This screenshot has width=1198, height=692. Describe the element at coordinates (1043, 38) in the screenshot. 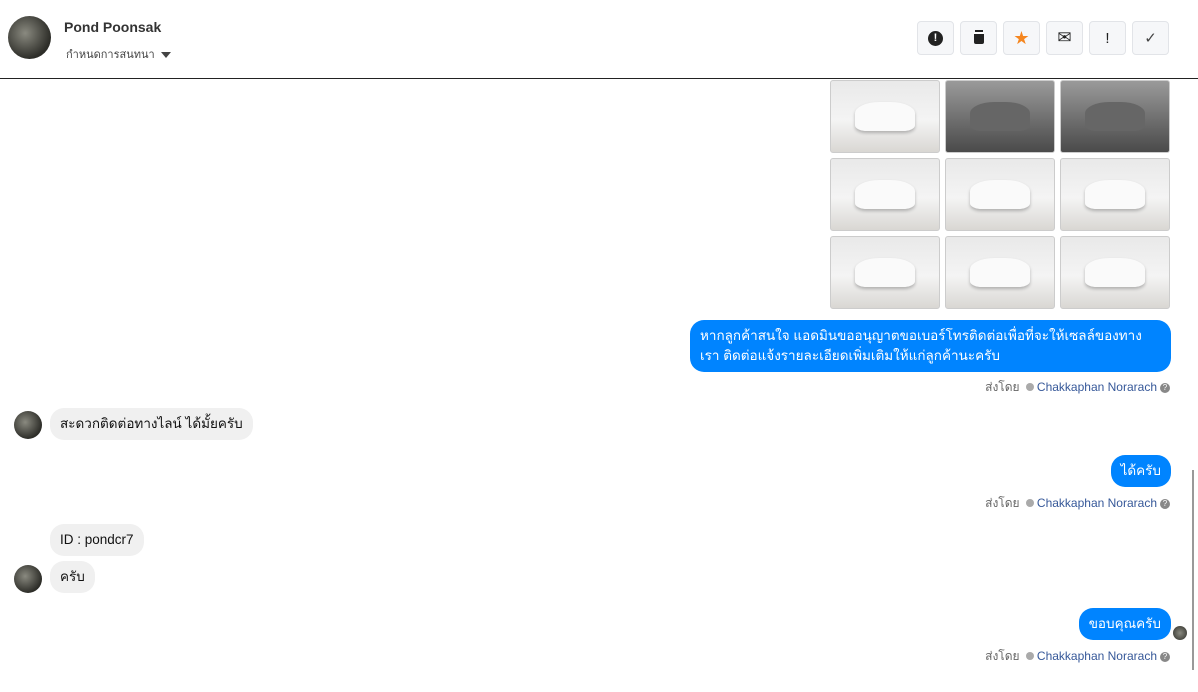

I see `toolbar: ! ★ ✉ ! ✓` at that location.